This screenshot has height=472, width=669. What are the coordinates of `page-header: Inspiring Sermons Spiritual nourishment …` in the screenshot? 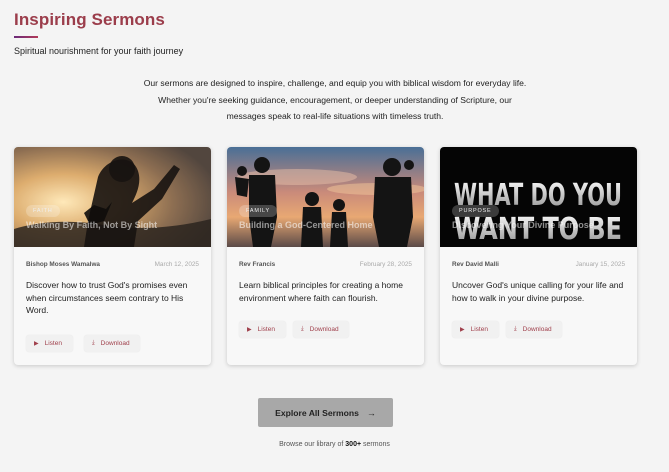 It's located at (98, 33).